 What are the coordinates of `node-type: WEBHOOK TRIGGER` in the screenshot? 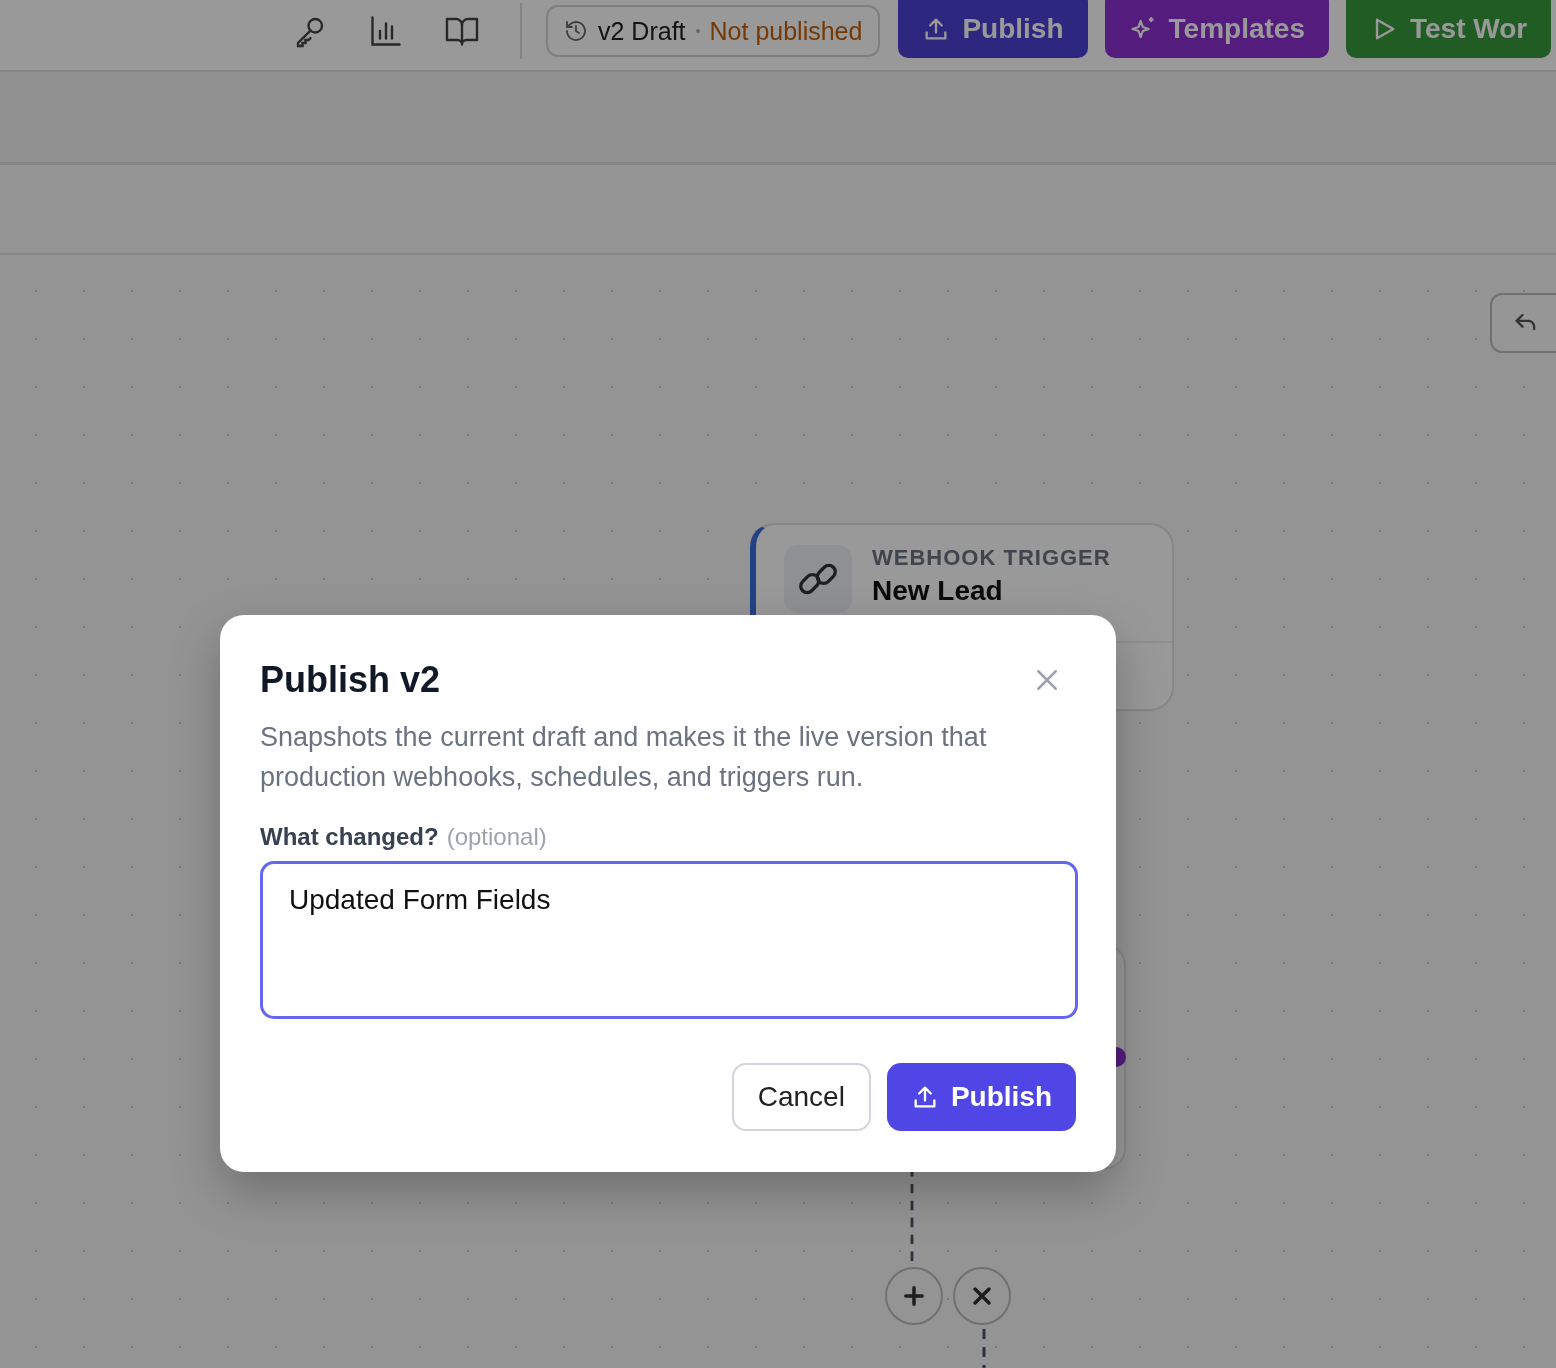 It's located at (991, 558).